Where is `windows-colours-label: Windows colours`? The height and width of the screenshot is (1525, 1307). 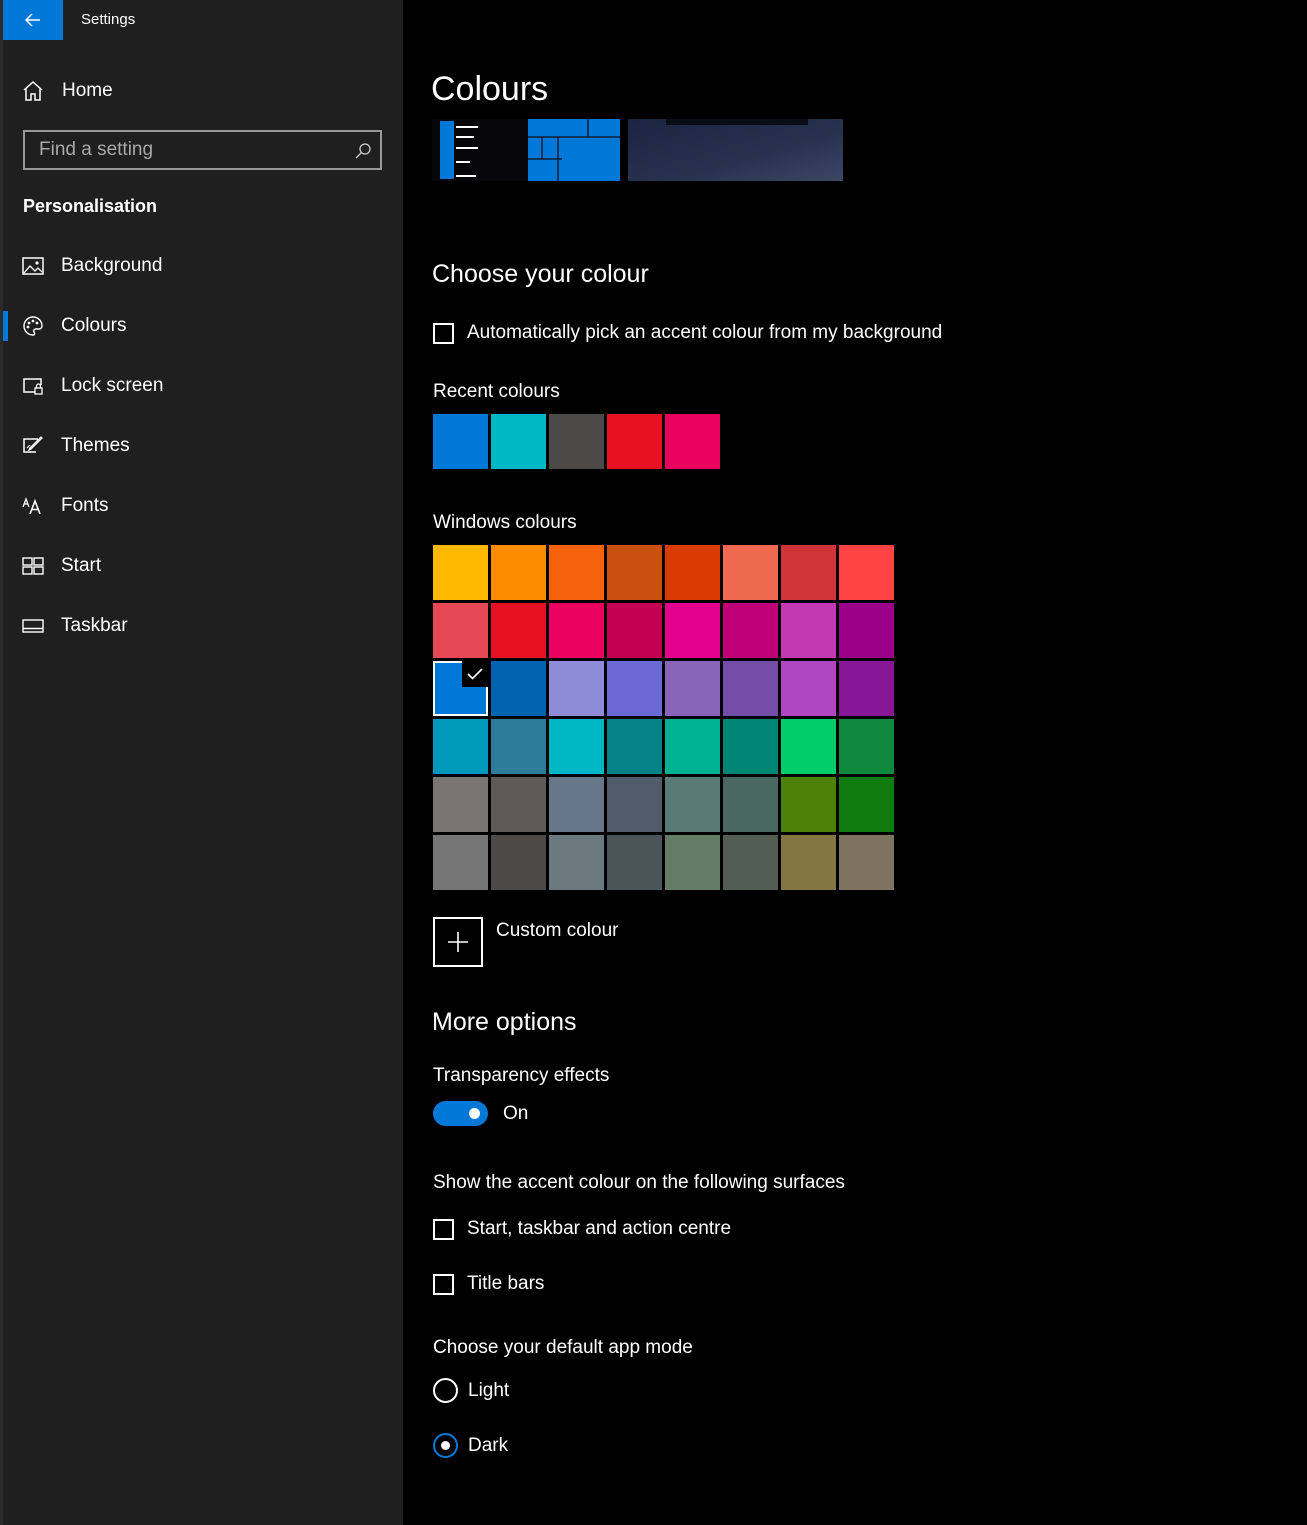 windows-colours-label: Windows colours is located at coordinates (505, 522).